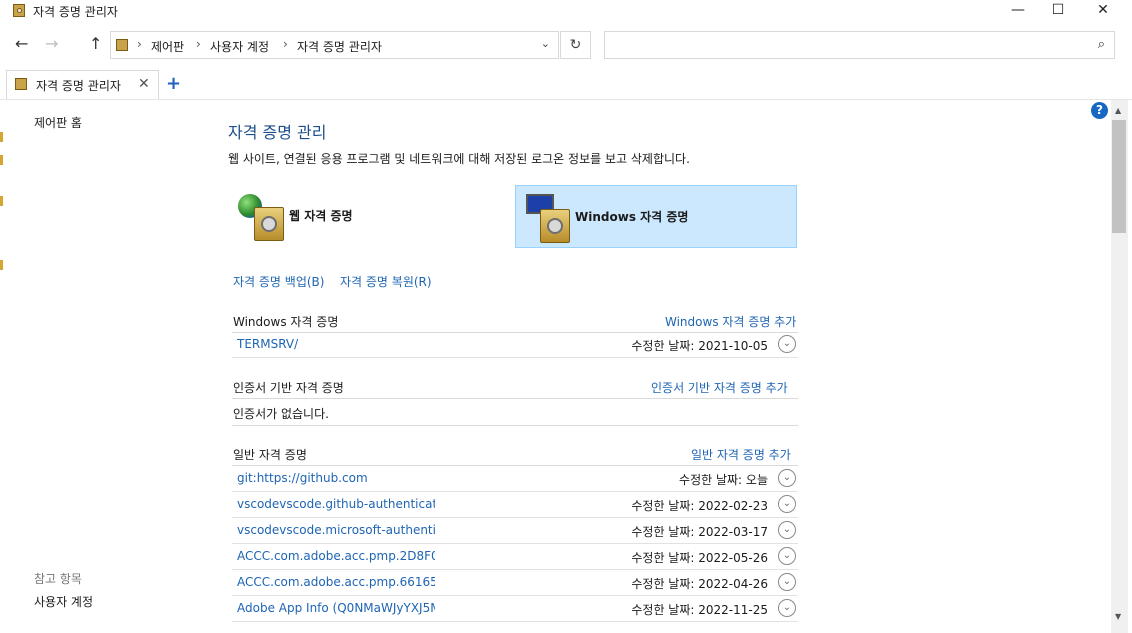  I want to click on windows-credentials-heading: Windows 자격 증명, so click(286, 322).